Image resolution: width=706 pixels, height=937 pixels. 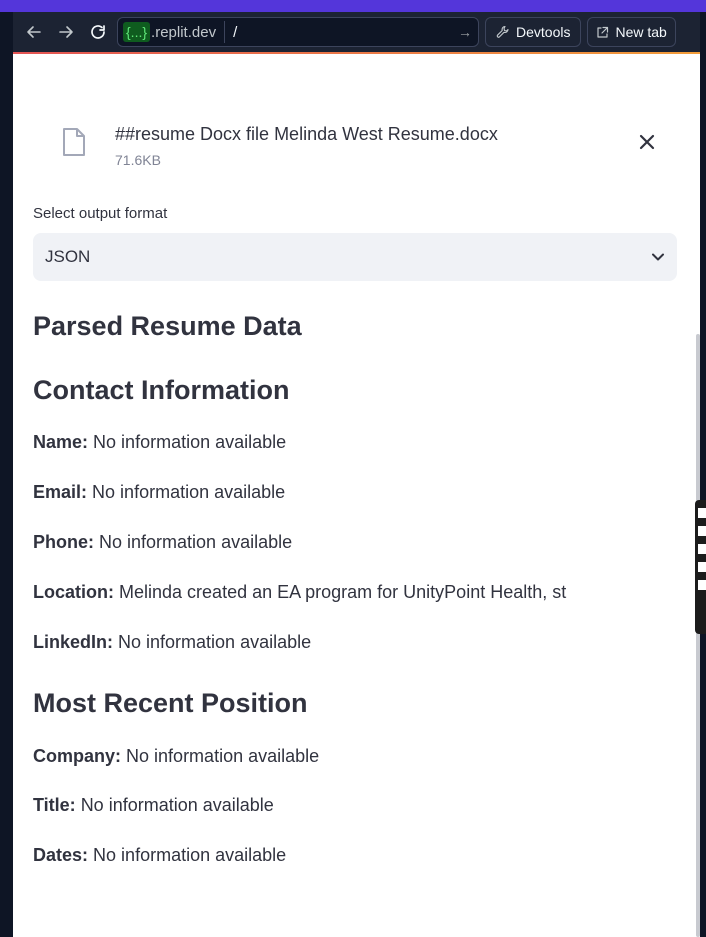 I want to click on arrow-right-icon, so click(x=66, y=32).